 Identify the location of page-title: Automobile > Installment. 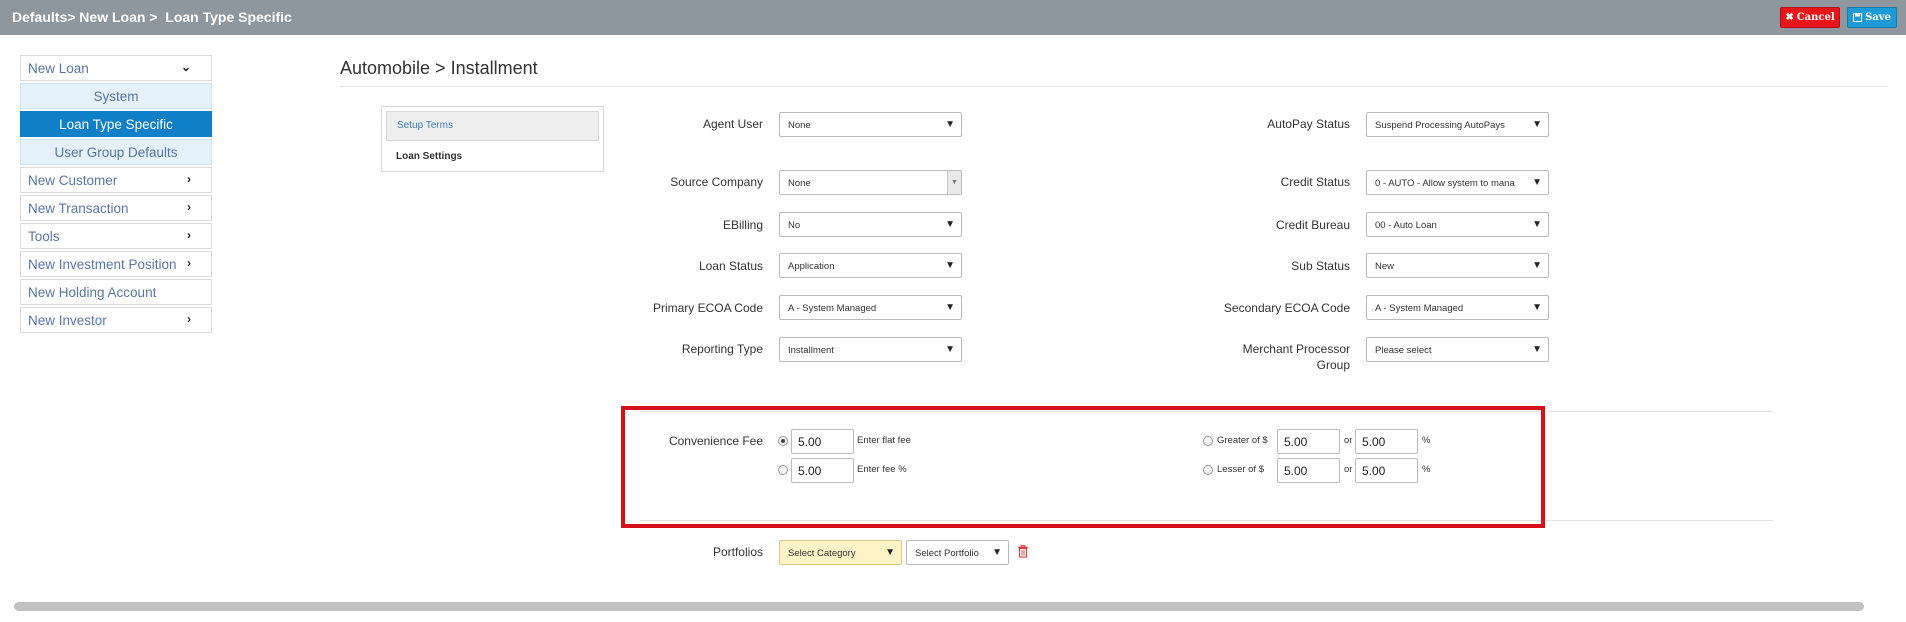
(439, 68).